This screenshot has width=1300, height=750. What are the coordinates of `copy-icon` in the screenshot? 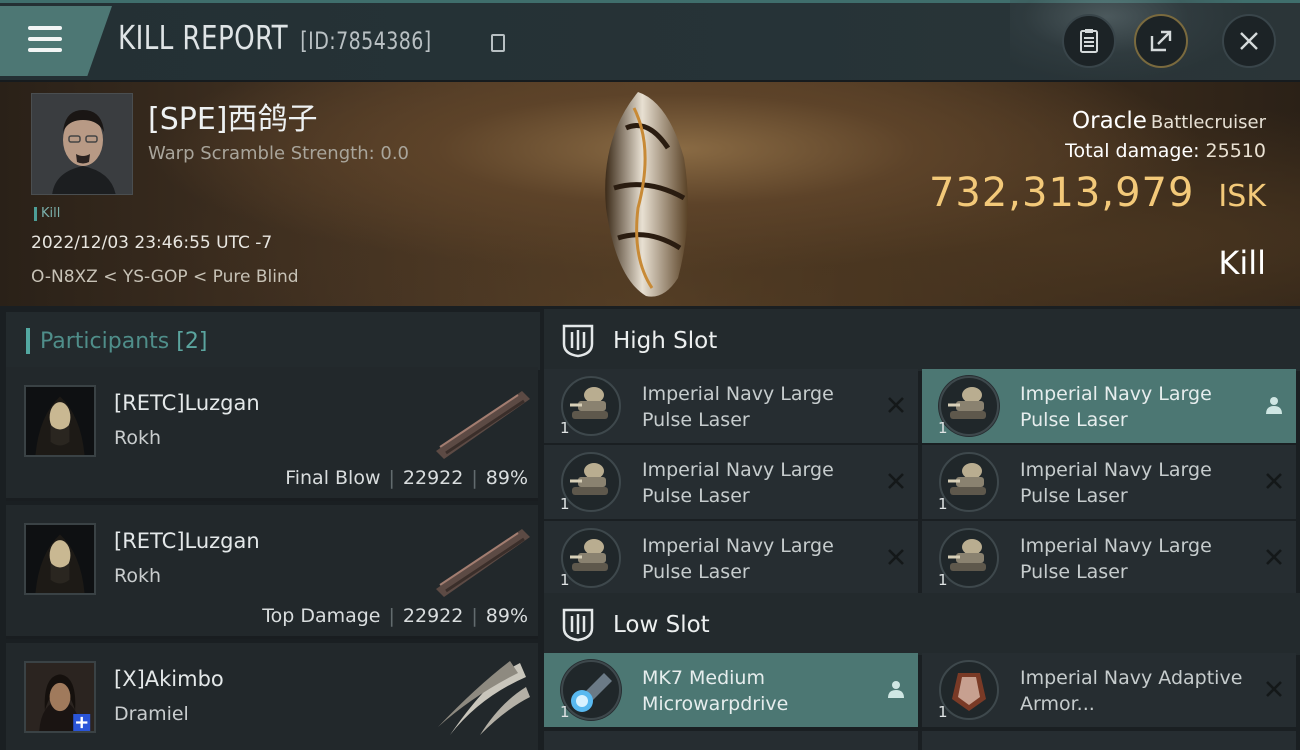 It's located at (498, 43).